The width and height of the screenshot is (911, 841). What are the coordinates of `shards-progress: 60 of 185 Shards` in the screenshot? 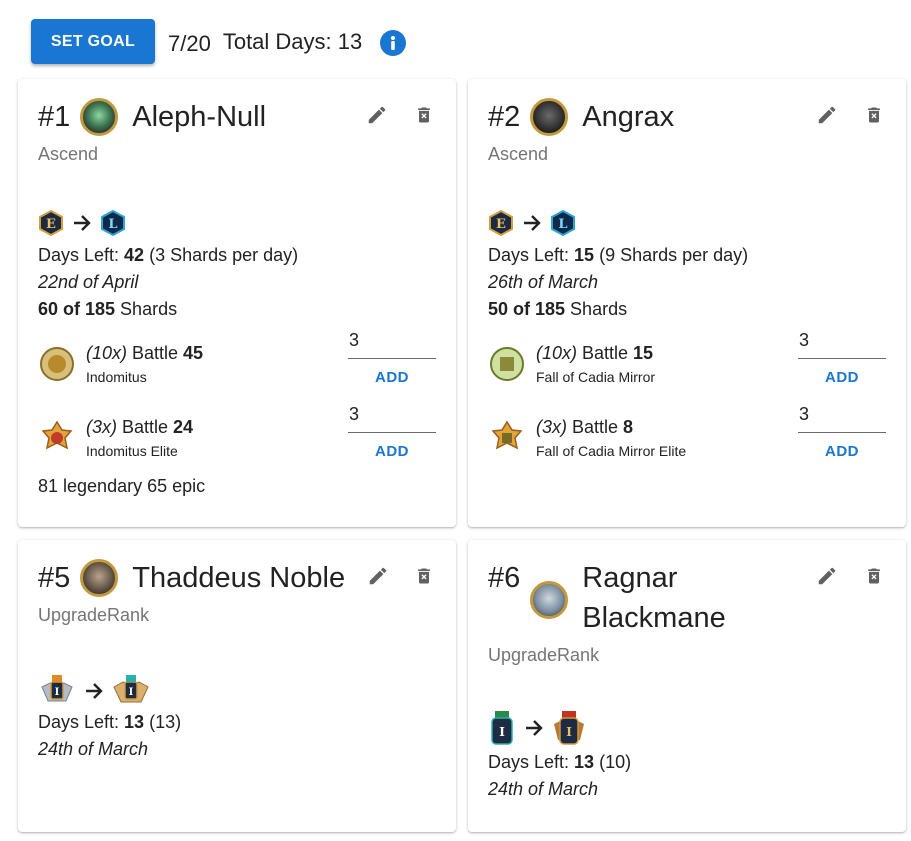 It's located at (108, 309).